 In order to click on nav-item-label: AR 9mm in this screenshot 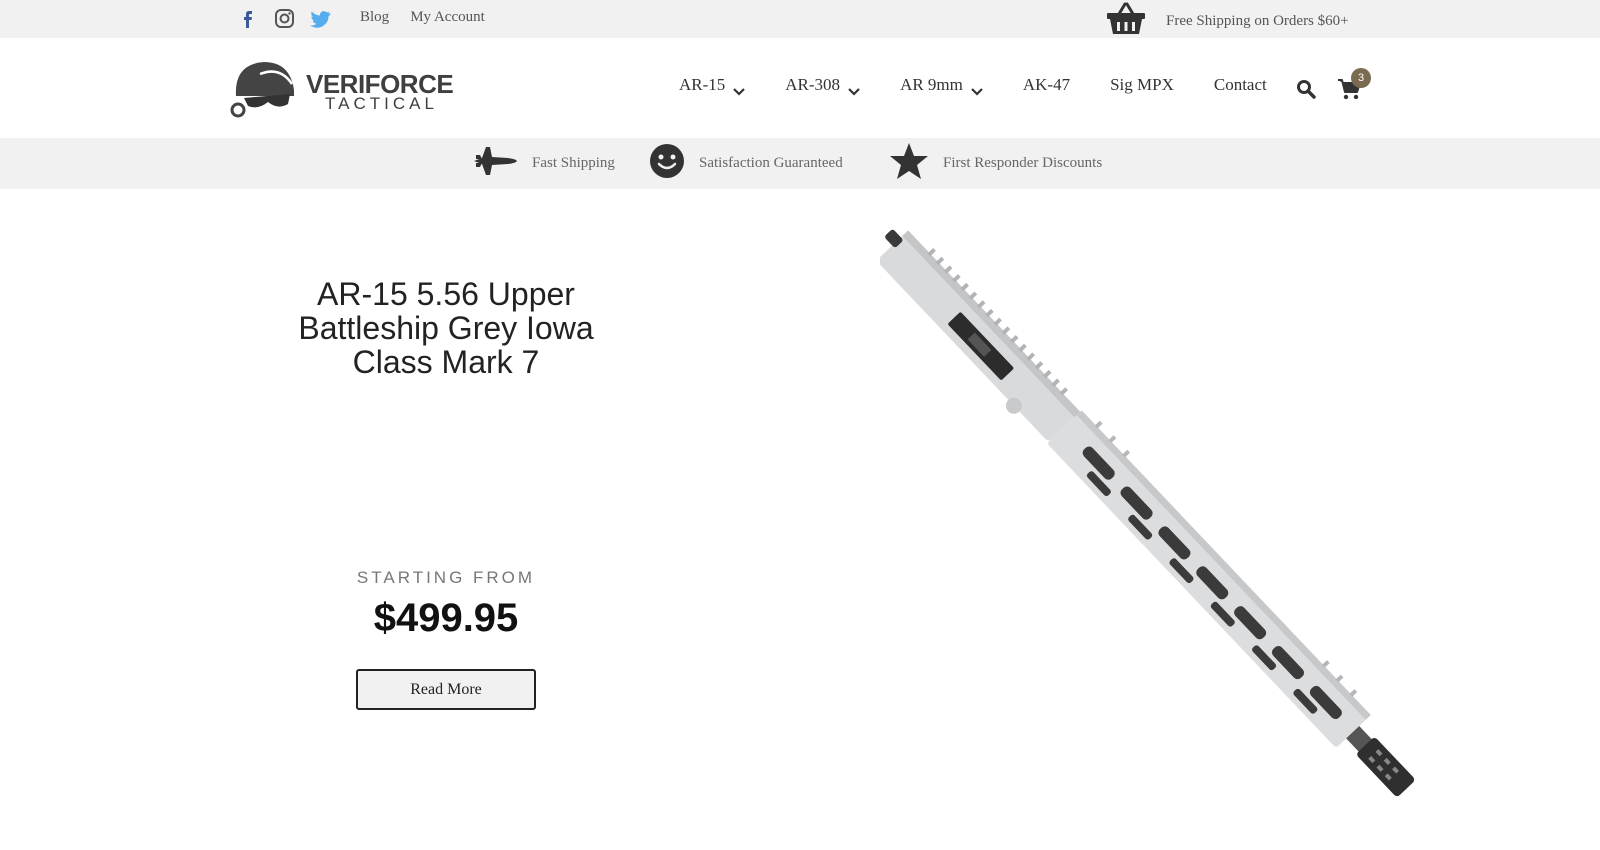, I will do `click(931, 84)`.